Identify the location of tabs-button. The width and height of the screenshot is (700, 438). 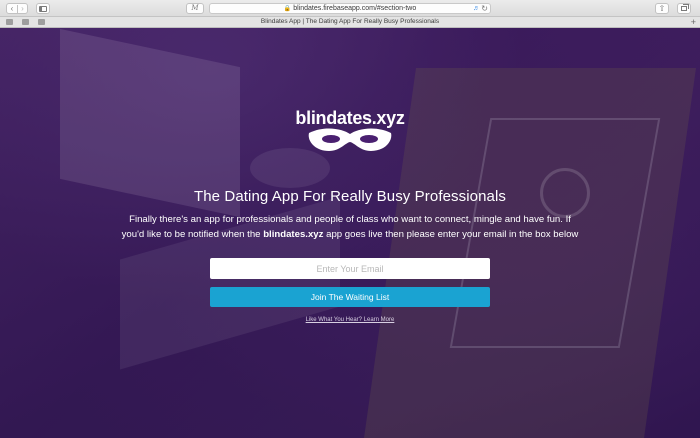
(684, 8).